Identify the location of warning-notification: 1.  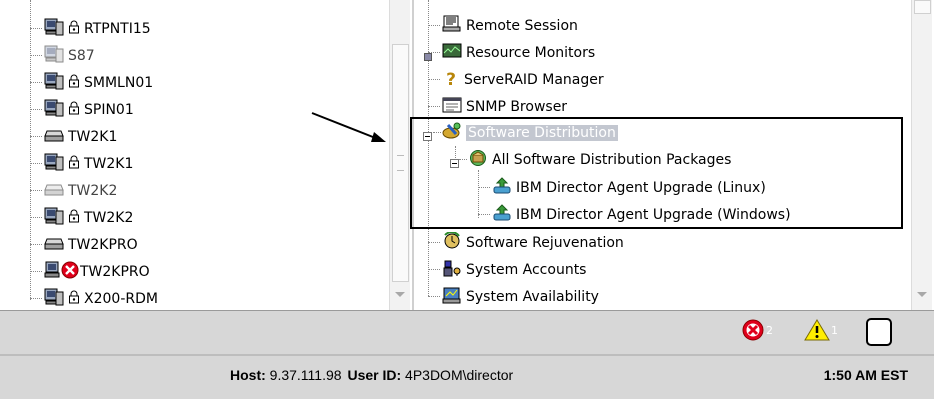
(821, 332).